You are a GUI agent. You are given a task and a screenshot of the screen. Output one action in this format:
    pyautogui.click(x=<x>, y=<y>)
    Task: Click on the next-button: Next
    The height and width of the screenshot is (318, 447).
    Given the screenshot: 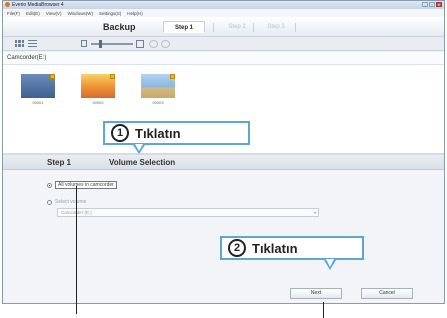 What is the action you would take?
    pyautogui.click(x=316, y=293)
    